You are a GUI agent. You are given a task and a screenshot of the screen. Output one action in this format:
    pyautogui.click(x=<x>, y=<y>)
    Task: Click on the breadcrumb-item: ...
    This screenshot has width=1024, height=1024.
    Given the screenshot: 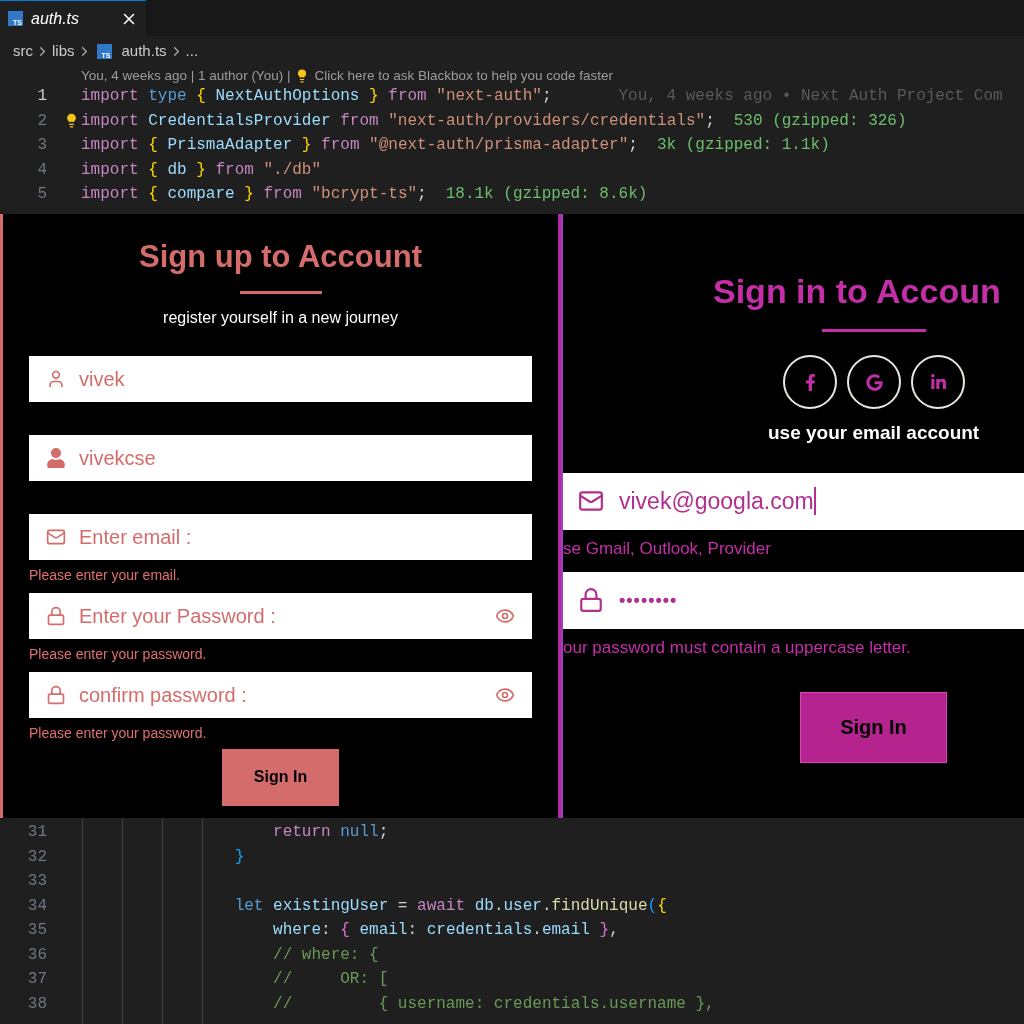 What is the action you would take?
    pyautogui.click(x=192, y=51)
    